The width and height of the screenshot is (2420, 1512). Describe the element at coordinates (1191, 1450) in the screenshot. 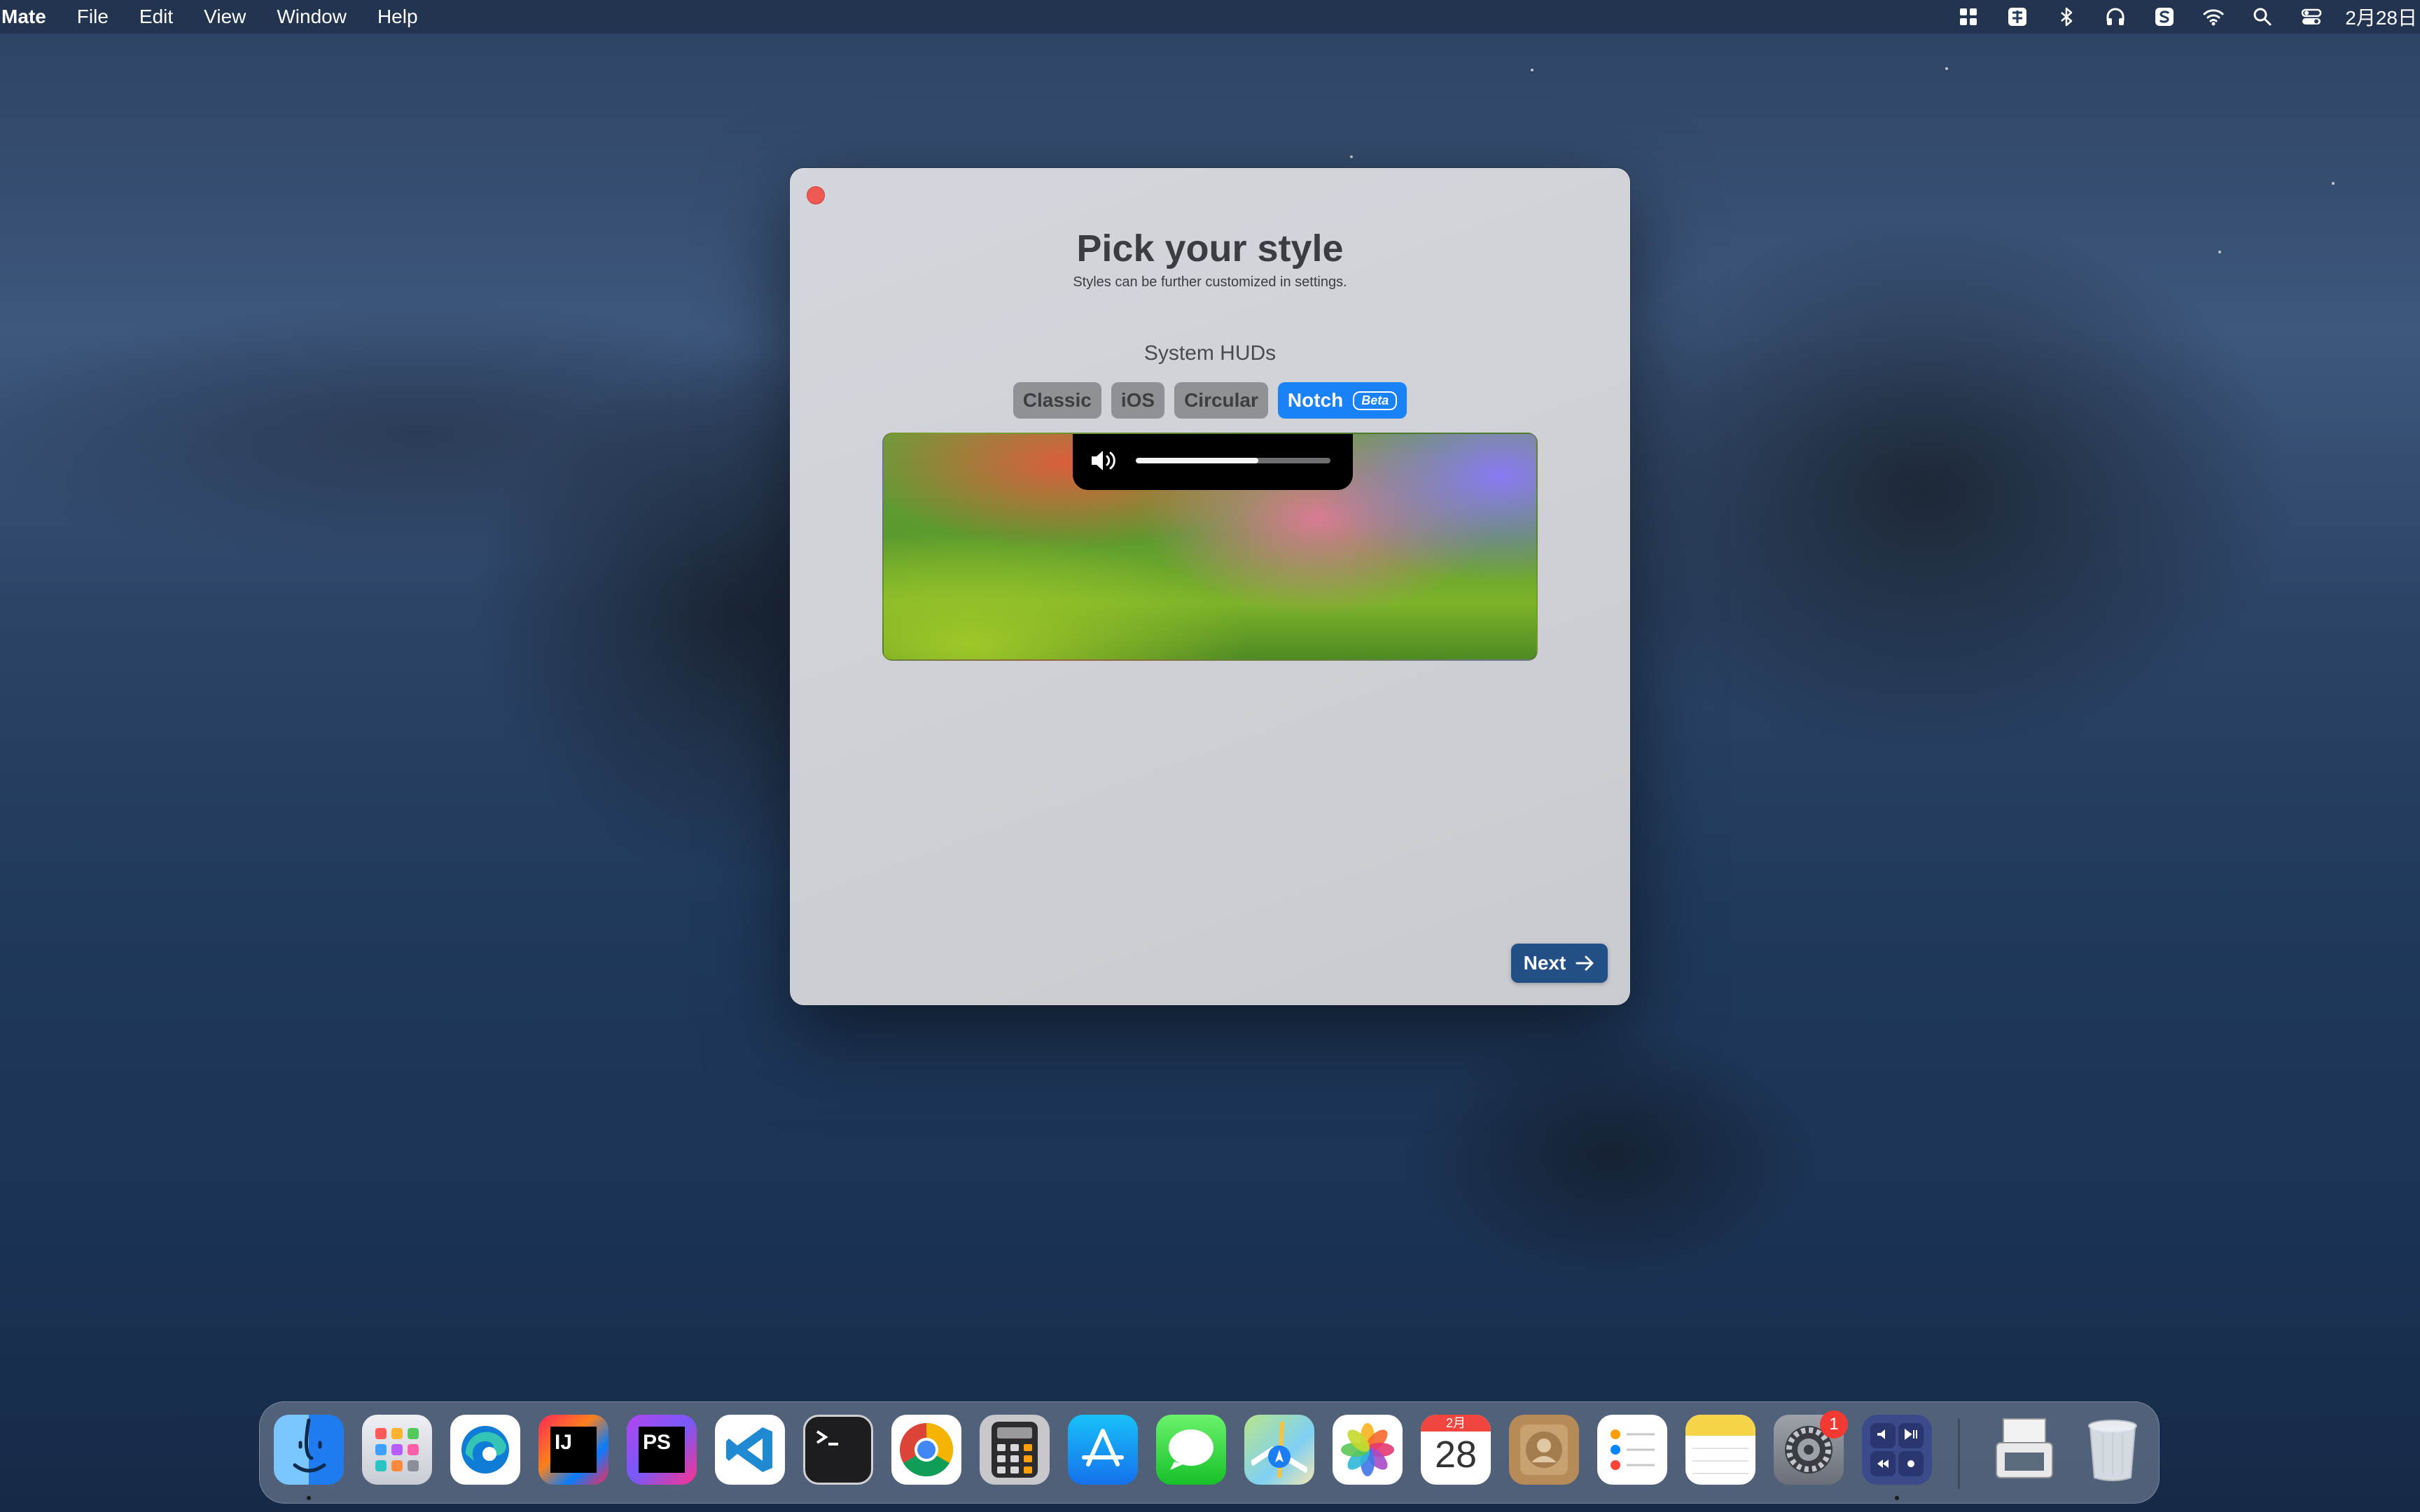

I see `messages-icon` at that location.